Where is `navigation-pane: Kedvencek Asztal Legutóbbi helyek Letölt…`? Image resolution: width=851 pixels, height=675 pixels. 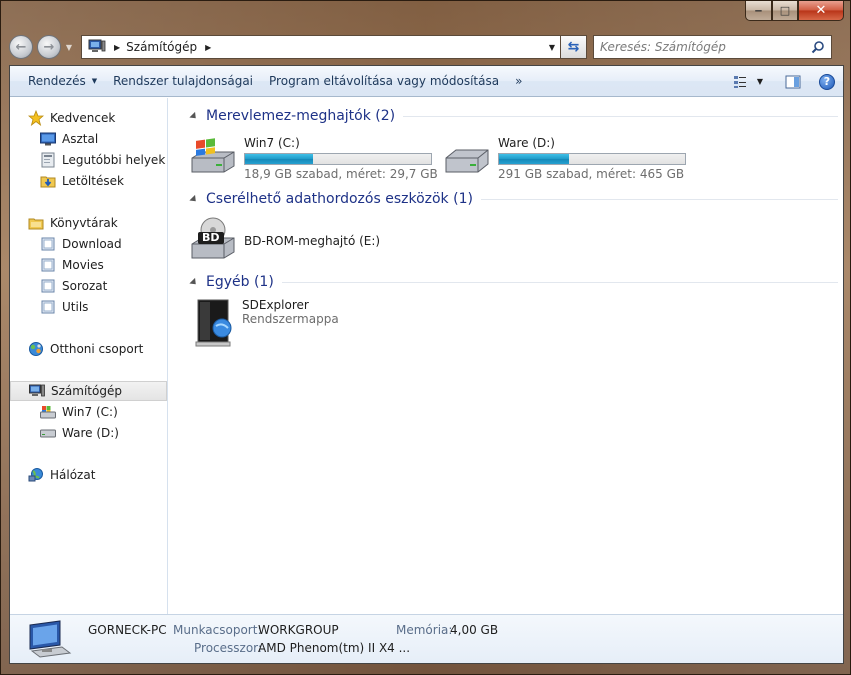
navigation-pane: Kedvencek Asztal Legutóbbi helyek Letölt… is located at coordinates (89, 356).